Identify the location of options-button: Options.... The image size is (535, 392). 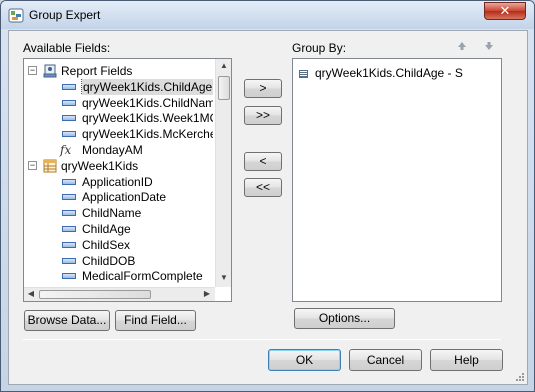
(344, 318).